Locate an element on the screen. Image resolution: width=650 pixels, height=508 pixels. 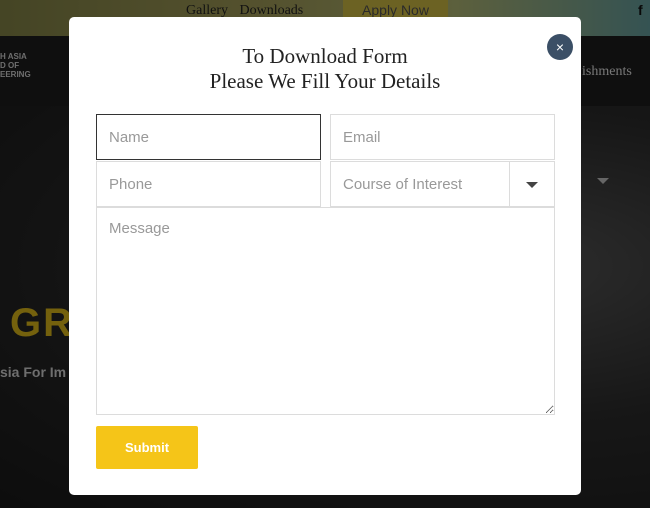
modal-title-line: To Download Form is located at coordinates (325, 56).